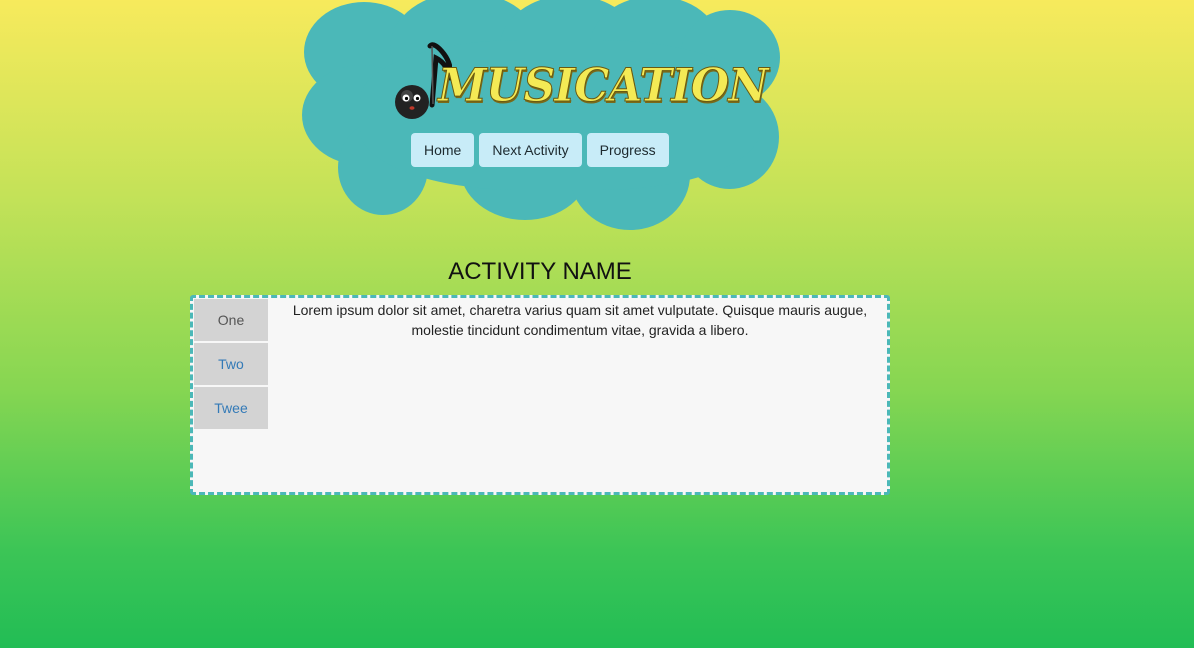 Image resolution: width=1194 pixels, height=648 pixels. I want to click on logo-text: MUSICATION, so click(604, 85).